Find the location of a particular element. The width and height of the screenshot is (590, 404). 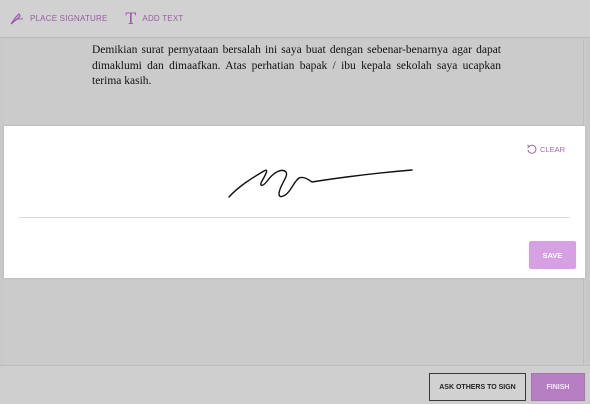

add-text-button: T ADD TEXT is located at coordinates (155, 18).